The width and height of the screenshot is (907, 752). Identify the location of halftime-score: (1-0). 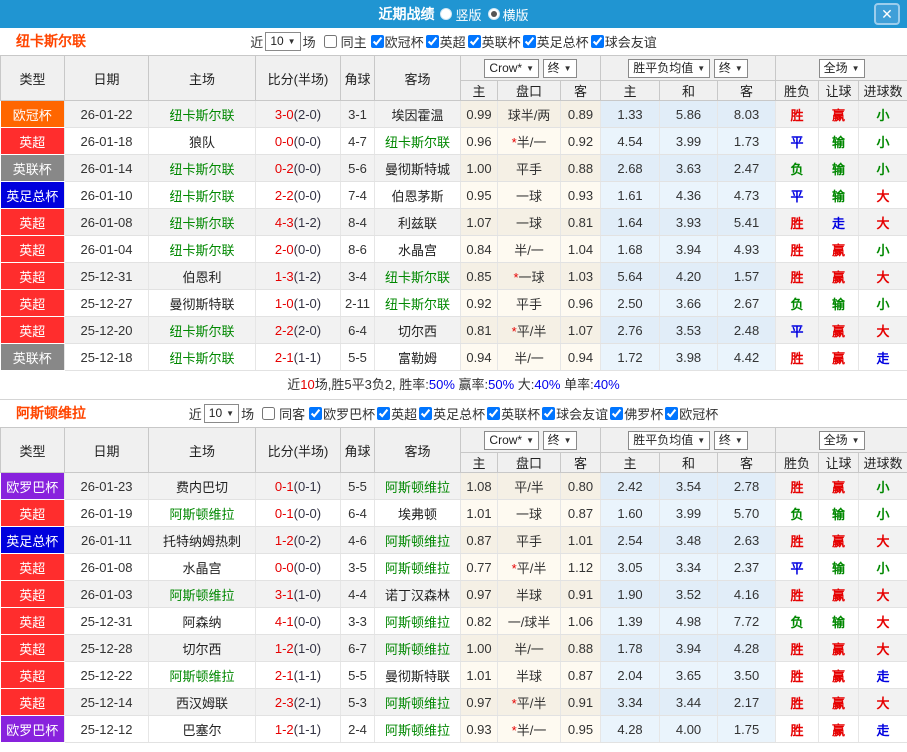
(307, 648).